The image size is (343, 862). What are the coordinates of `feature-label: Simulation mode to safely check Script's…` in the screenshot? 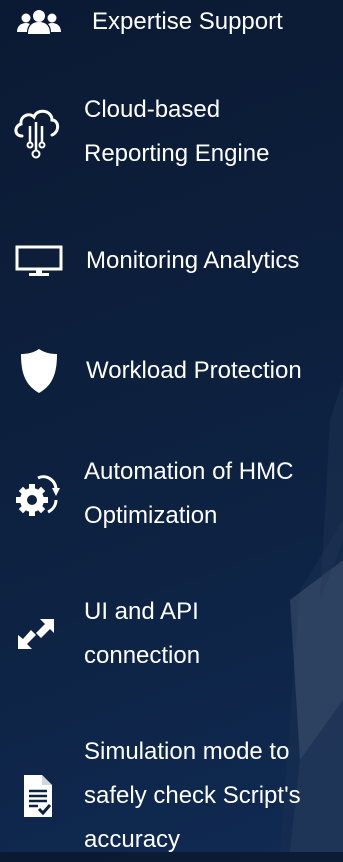 It's located at (192, 795).